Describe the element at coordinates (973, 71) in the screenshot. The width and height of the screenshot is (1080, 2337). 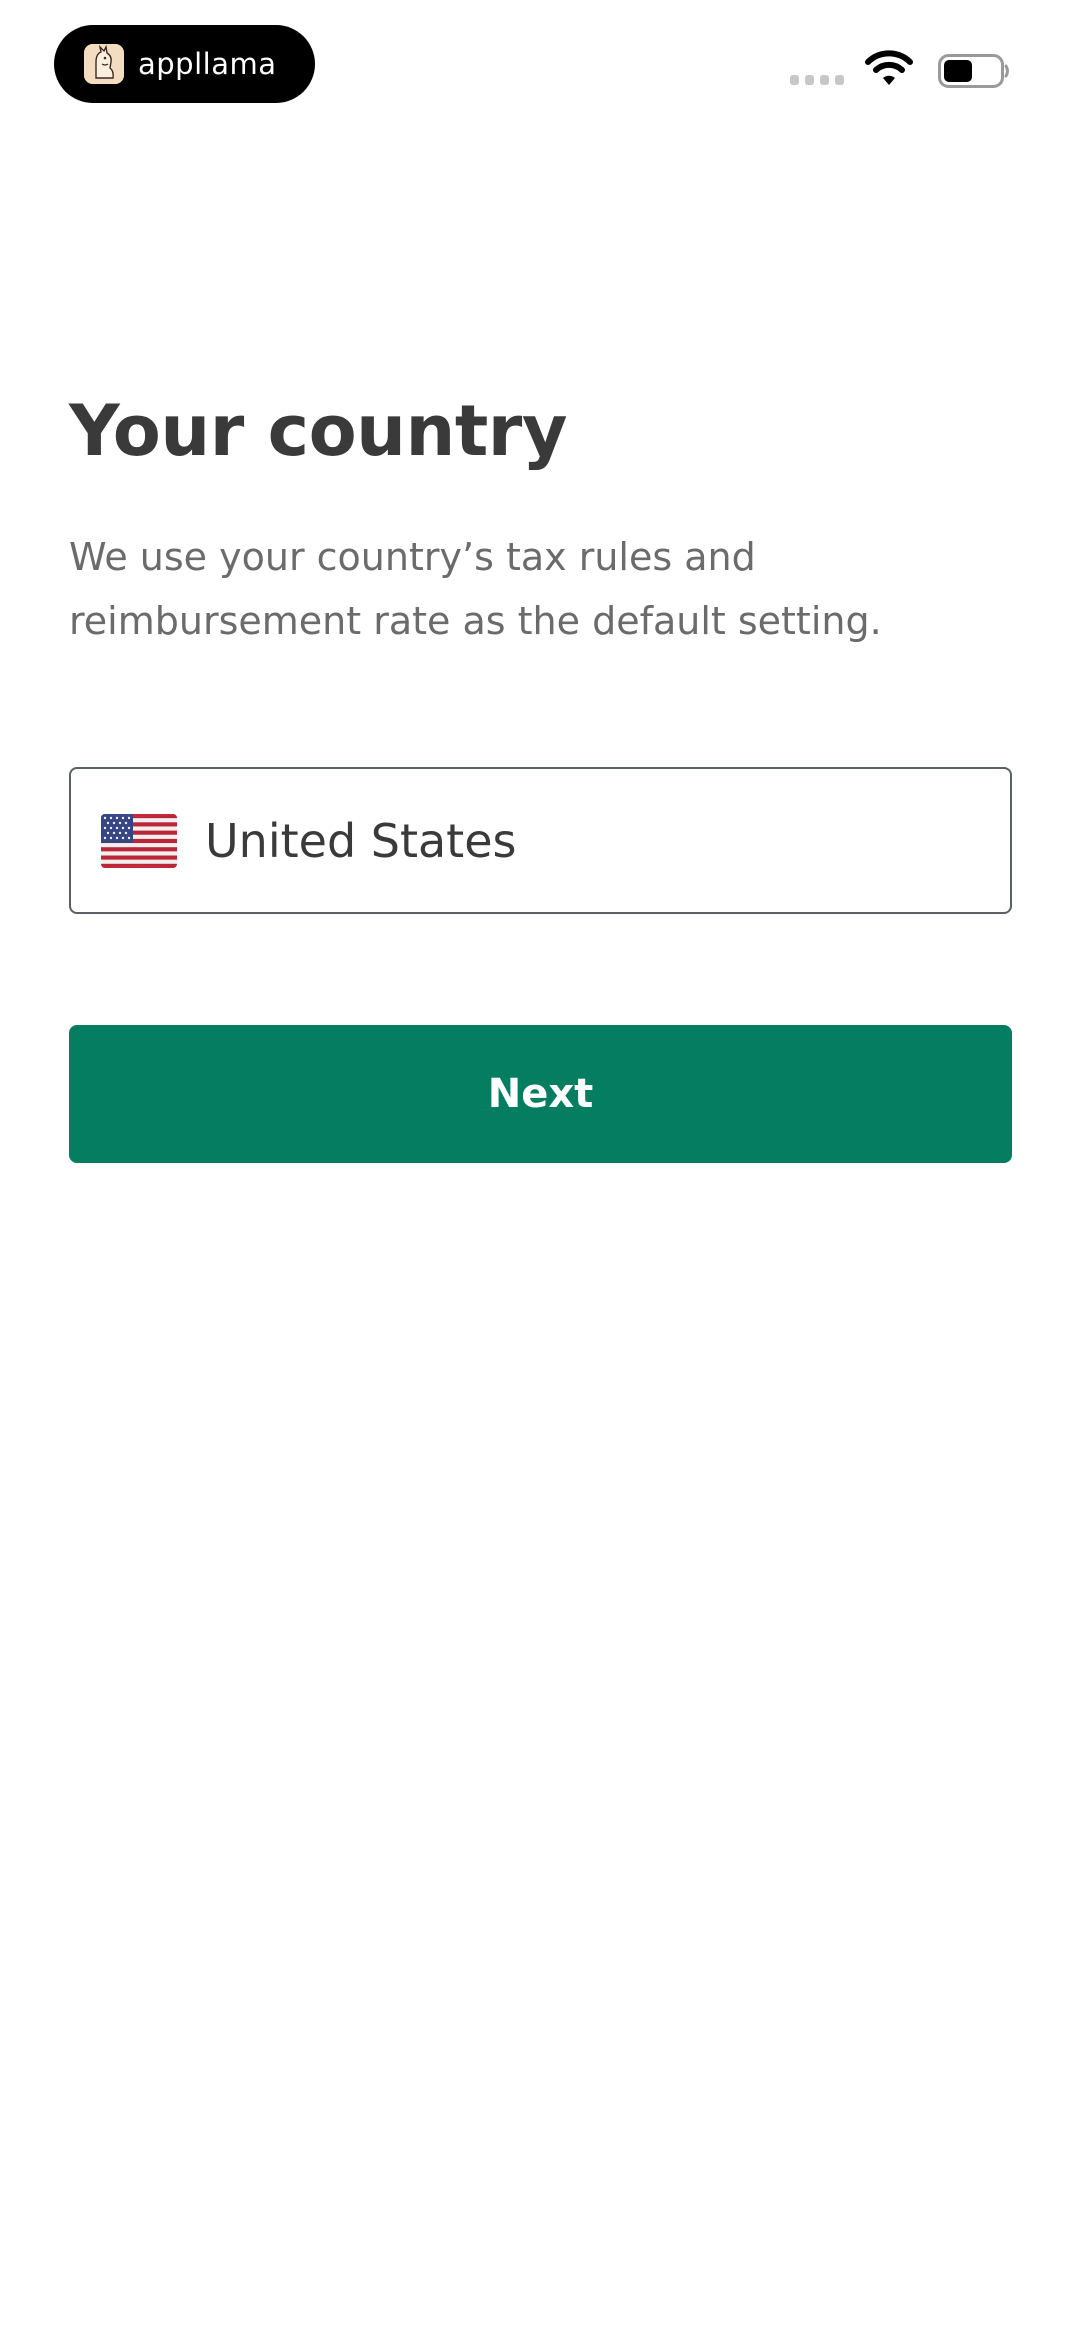
I see `battery-icon` at that location.